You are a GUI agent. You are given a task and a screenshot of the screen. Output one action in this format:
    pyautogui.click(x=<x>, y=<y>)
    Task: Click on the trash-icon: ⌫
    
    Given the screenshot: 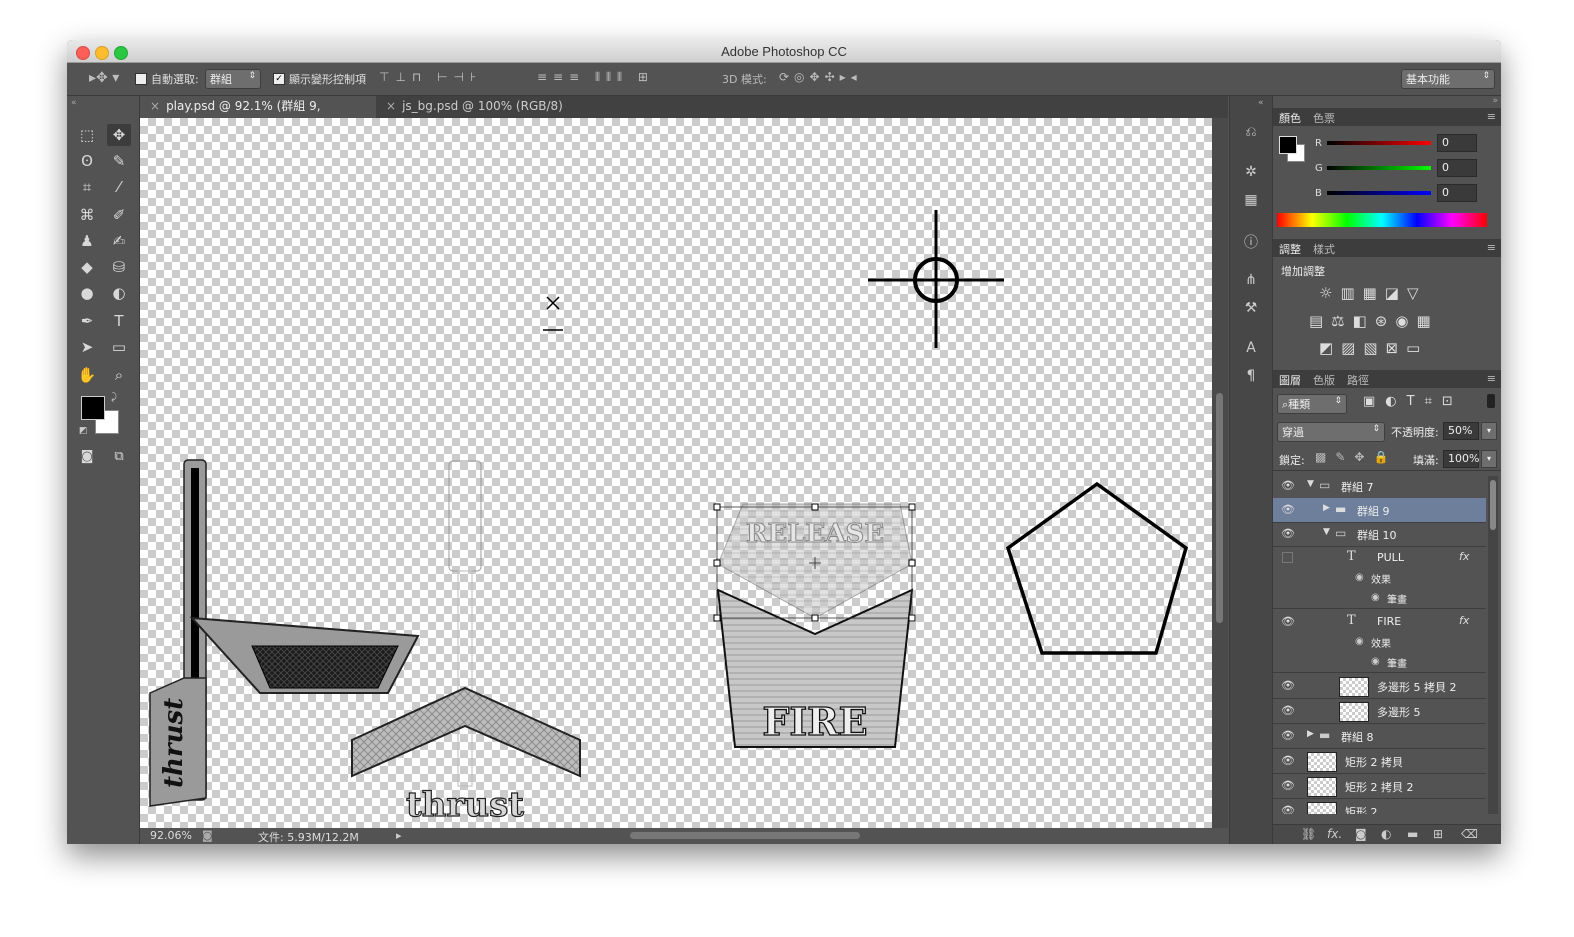 What is the action you would take?
    pyautogui.click(x=1469, y=834)
    